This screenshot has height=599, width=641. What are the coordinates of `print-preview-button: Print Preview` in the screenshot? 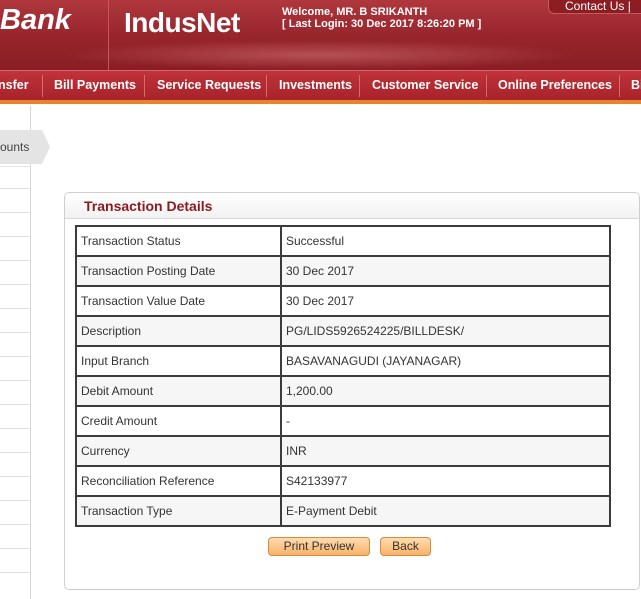 It's located at (319, 546).